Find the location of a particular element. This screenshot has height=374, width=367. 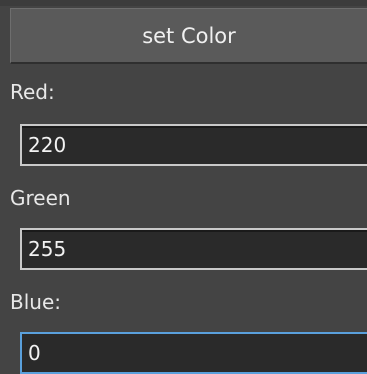

red-input-inner-shadow is located at coordinates (194, 127).